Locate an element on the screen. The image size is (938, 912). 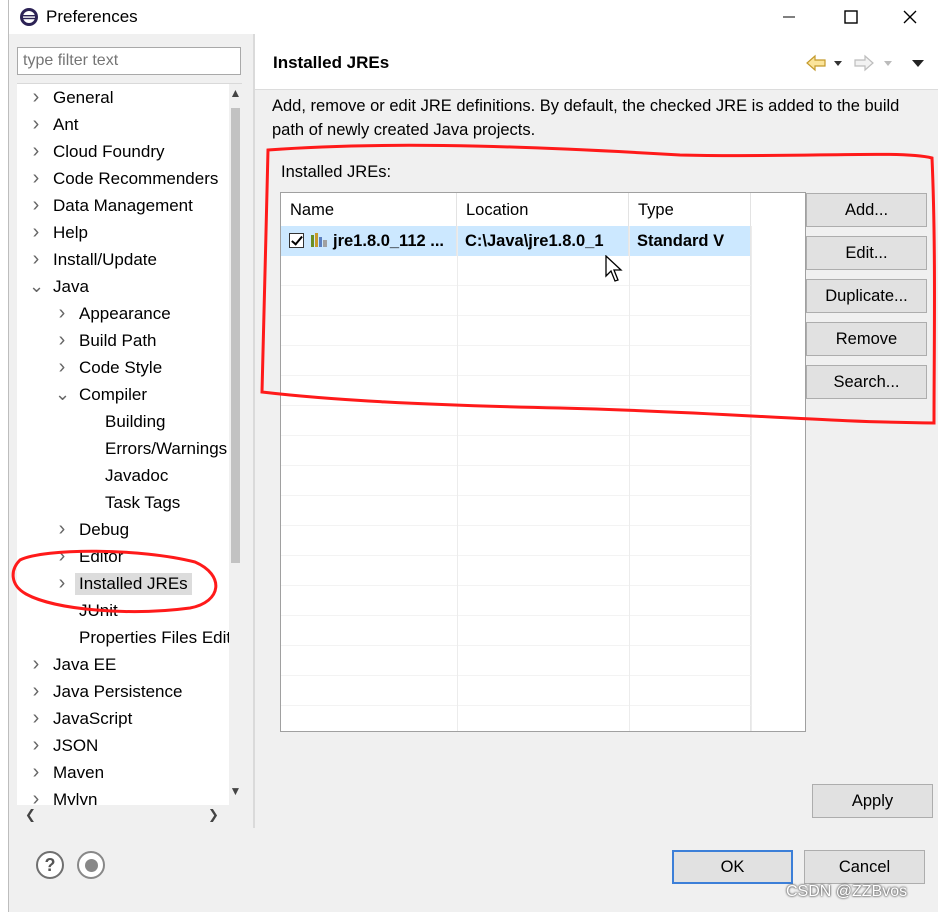
sidebar-item: ⌄ Compiler is located at coordinates (101, 394).